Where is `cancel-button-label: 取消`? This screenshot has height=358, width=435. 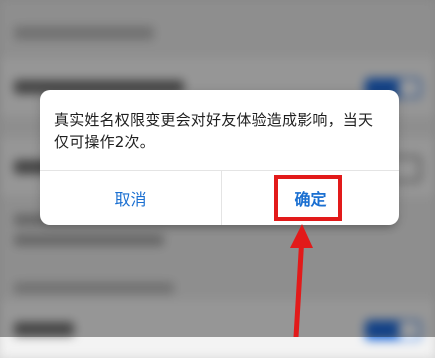
cancel-button-label: 取消 is located at coordinates (130, 199).